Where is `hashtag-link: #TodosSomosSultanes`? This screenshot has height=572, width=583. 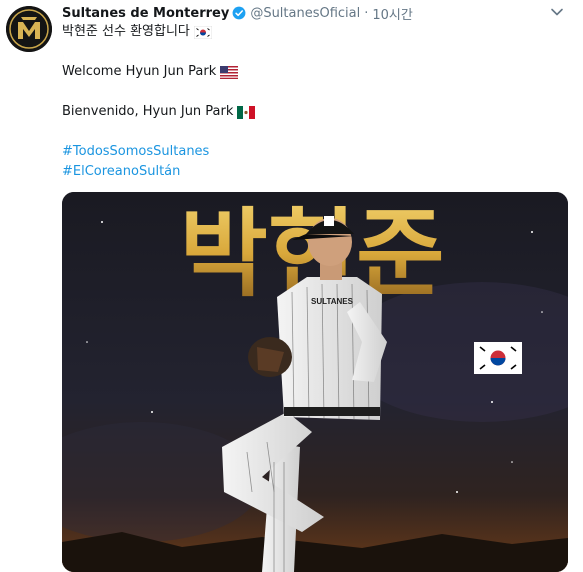 hashtag-link: #TodosSomosSultanes is located at coordinates (135, 152).